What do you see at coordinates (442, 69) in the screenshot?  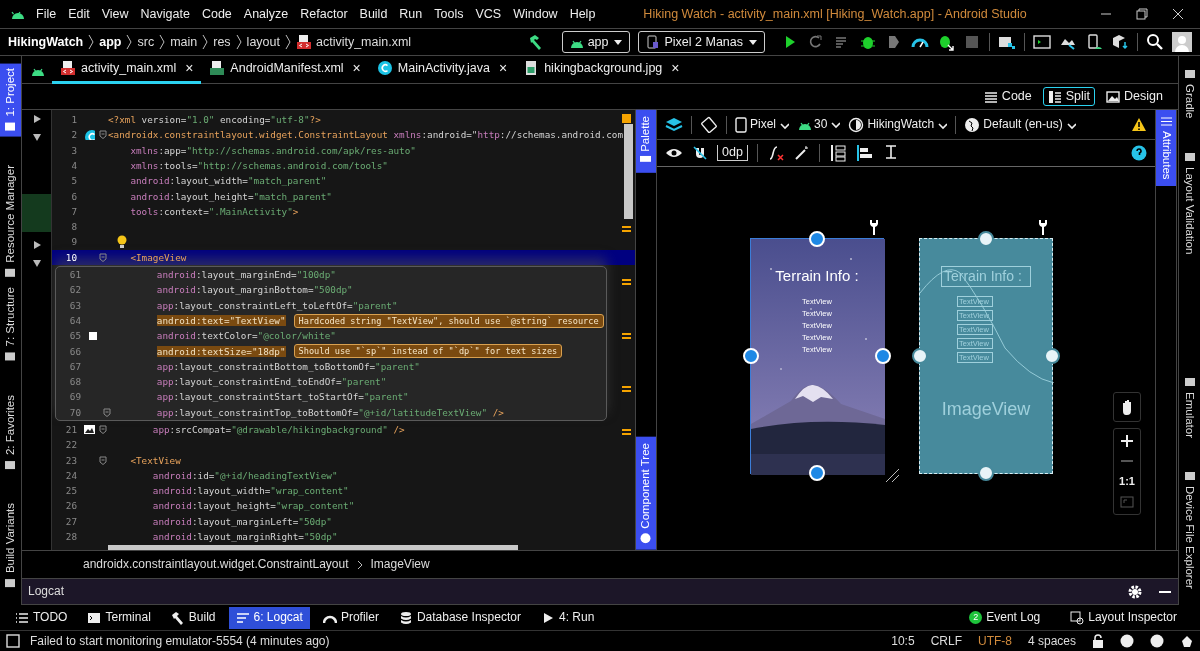 I see `editor-tab: MainActivity.java ×` at bounding box center [442, 69].